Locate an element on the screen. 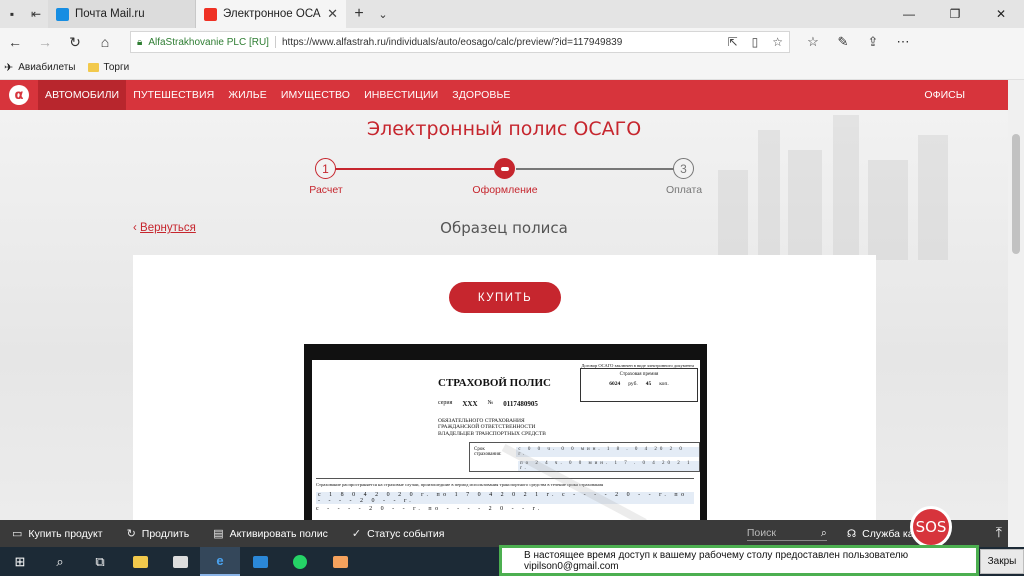 The height and width of the screenshot is (576, 1024). alfa-logo: α is located at coordinates (19, 95).